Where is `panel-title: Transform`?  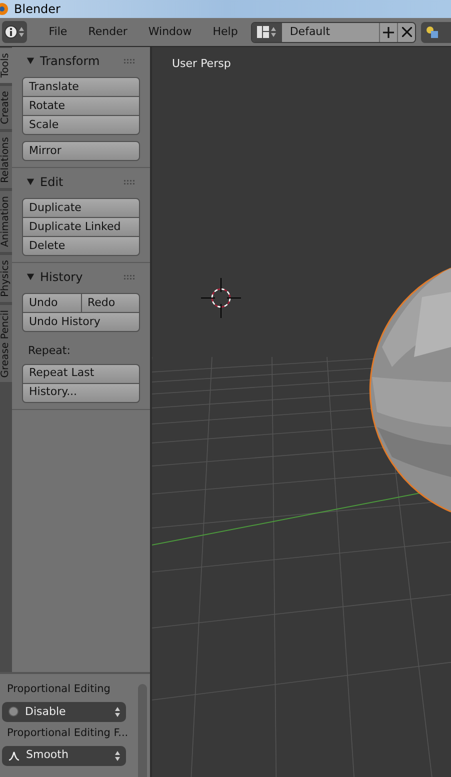 panel-title: Transform is located at coordinates (70, 61).